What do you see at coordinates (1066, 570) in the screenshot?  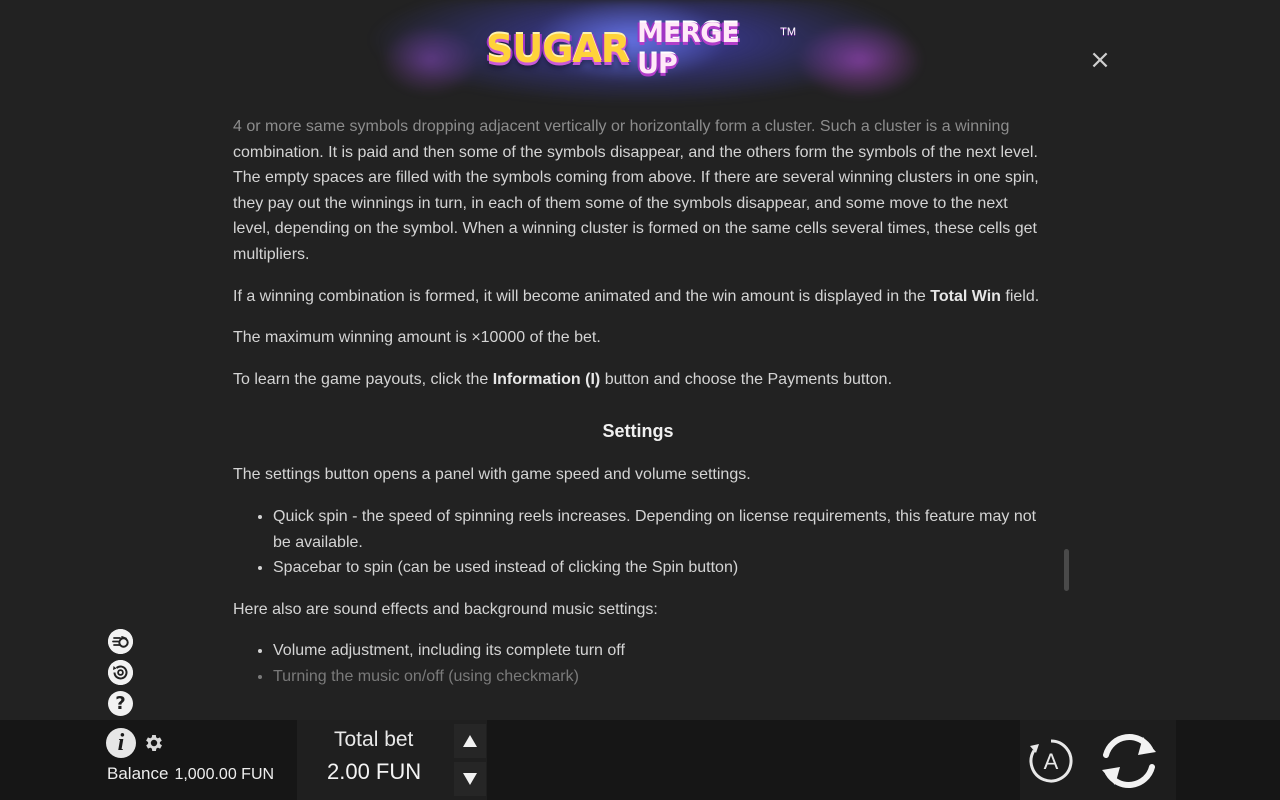 I see `scrollbar-thumb` at bounding box center [1066, 570].